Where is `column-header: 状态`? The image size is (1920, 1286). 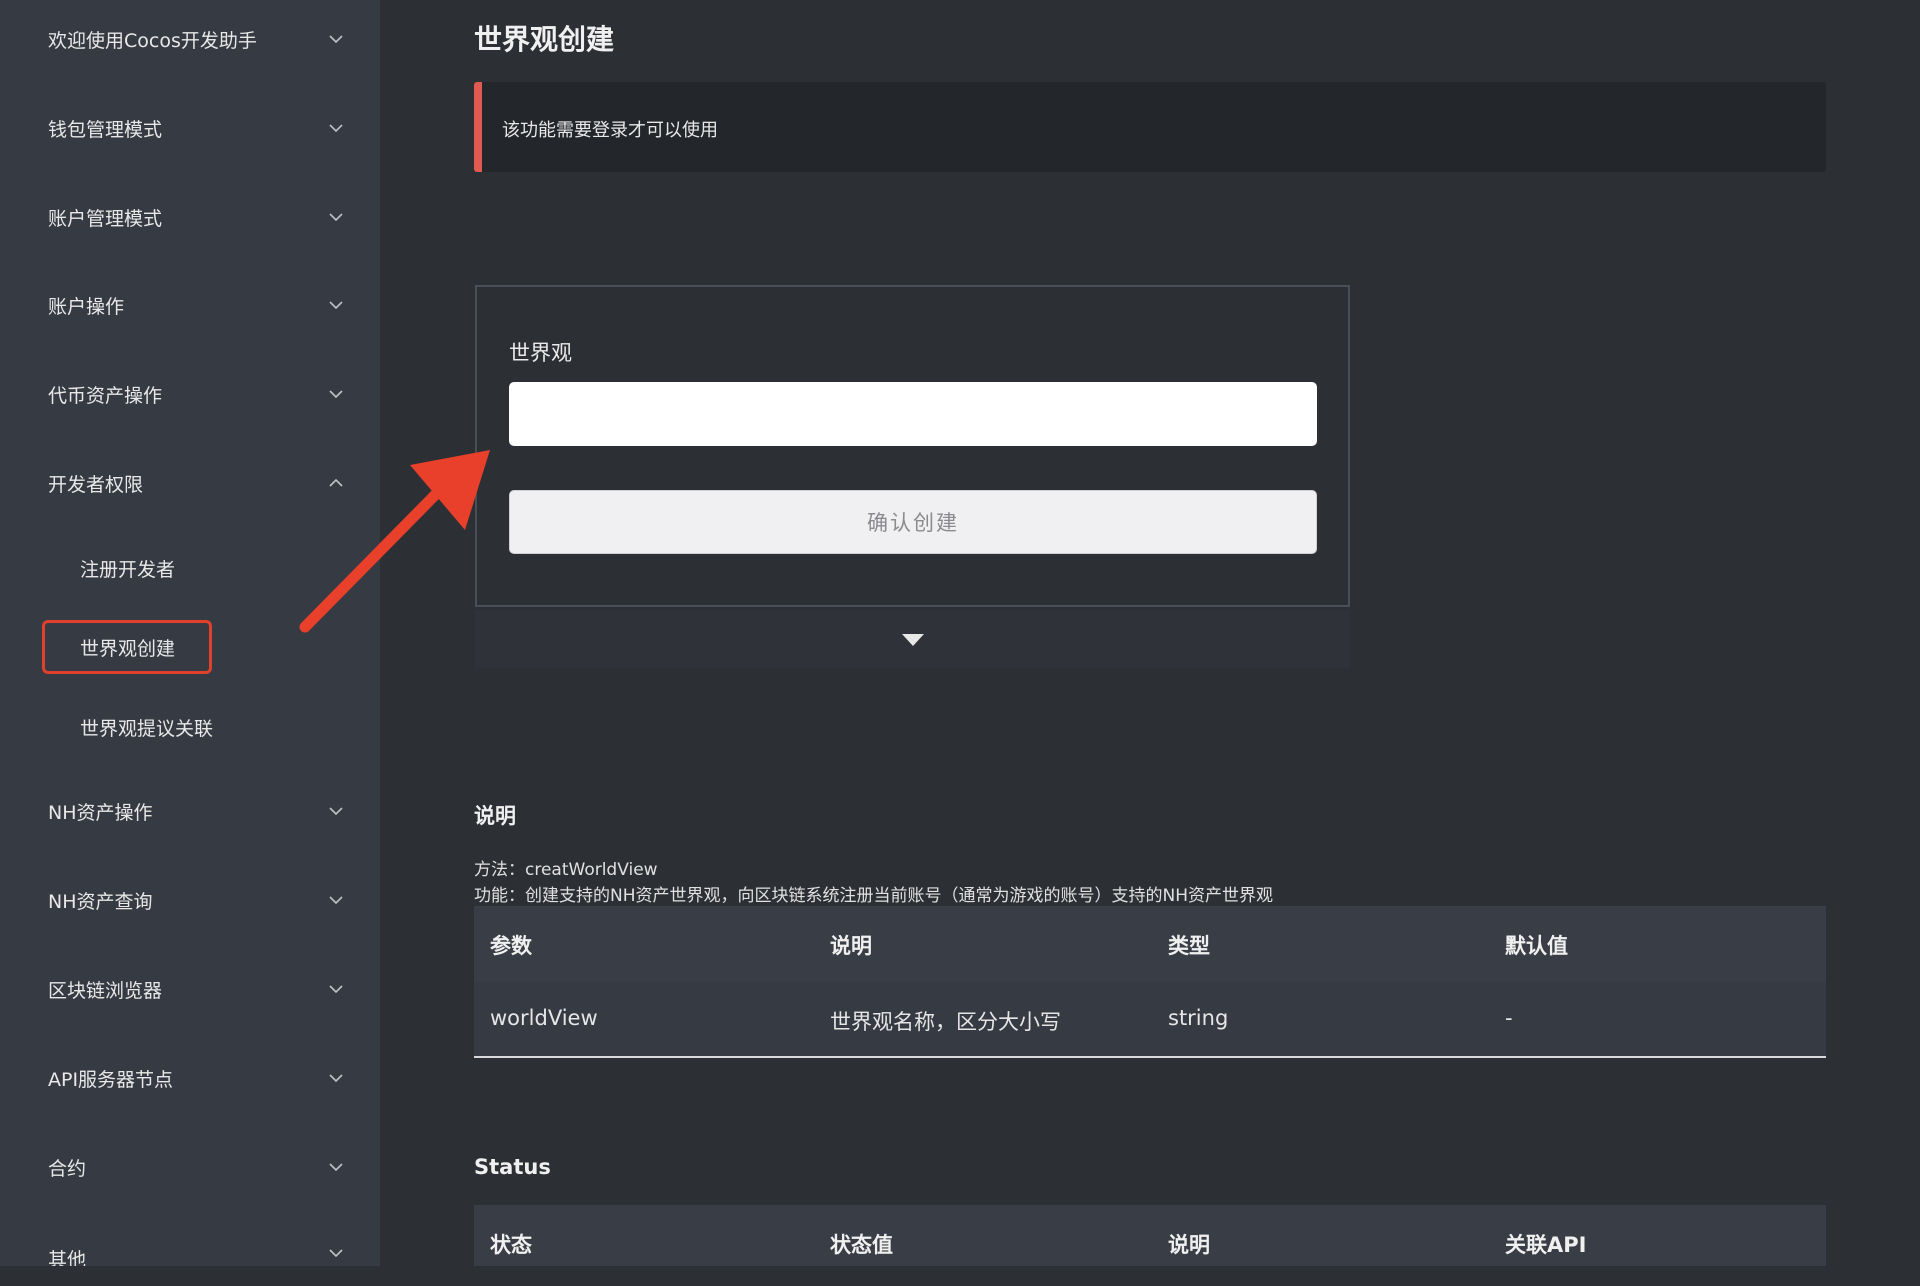 column-header: 状态 is located at coordinates (511, 1245).